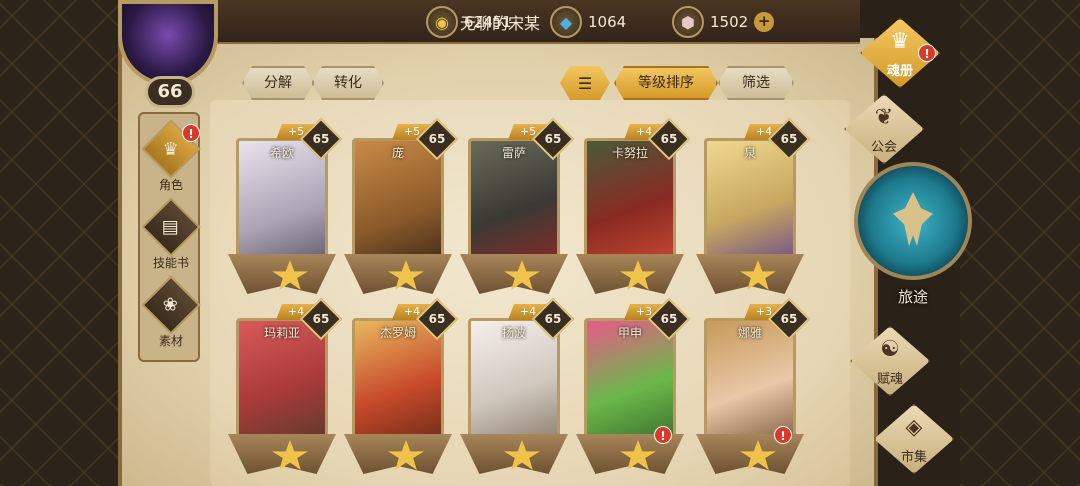 This screenshot has height=486, width=1080. Describe the element at coordinates (927, 53) in the screenshot. I see `soul-book-alert-badge: !` at that location.